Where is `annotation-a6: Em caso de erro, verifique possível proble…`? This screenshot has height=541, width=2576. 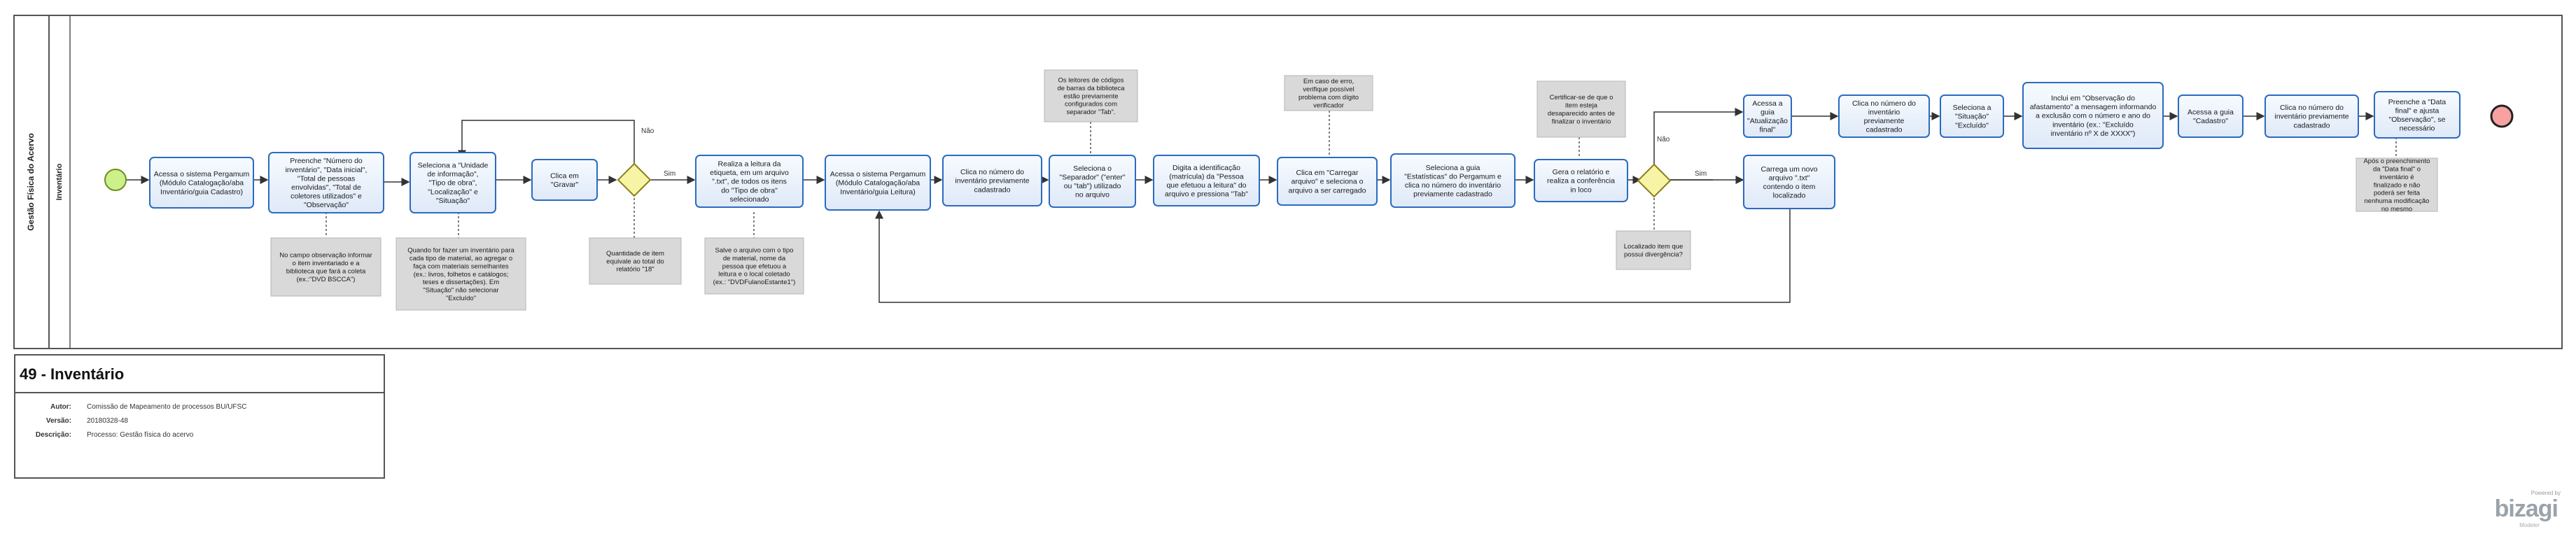
annotation-a6: Em caso de erro, verifique possível proble… is located at coordinates (1328, 93).